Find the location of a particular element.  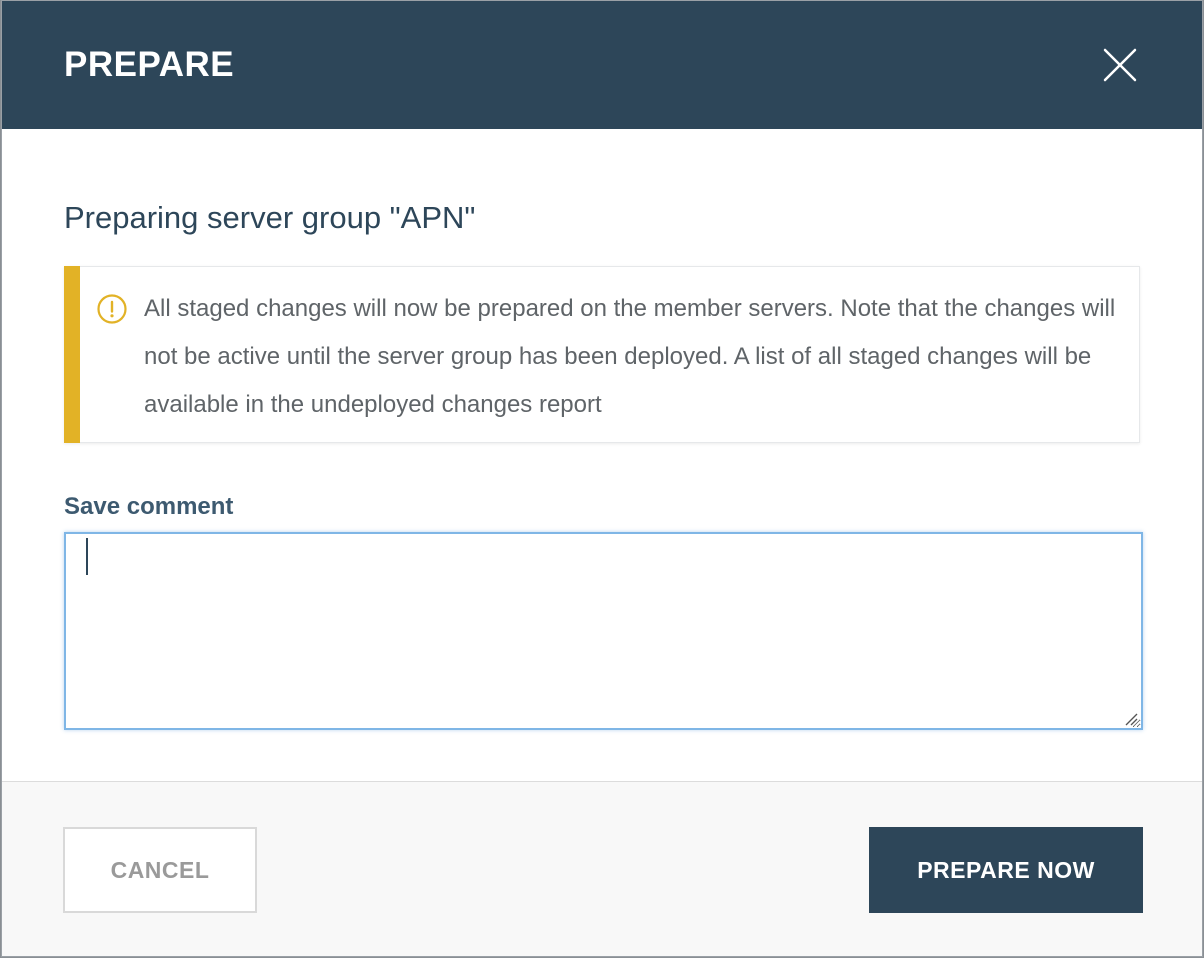

warning-circle-icon is located at coordinates (112, 309).